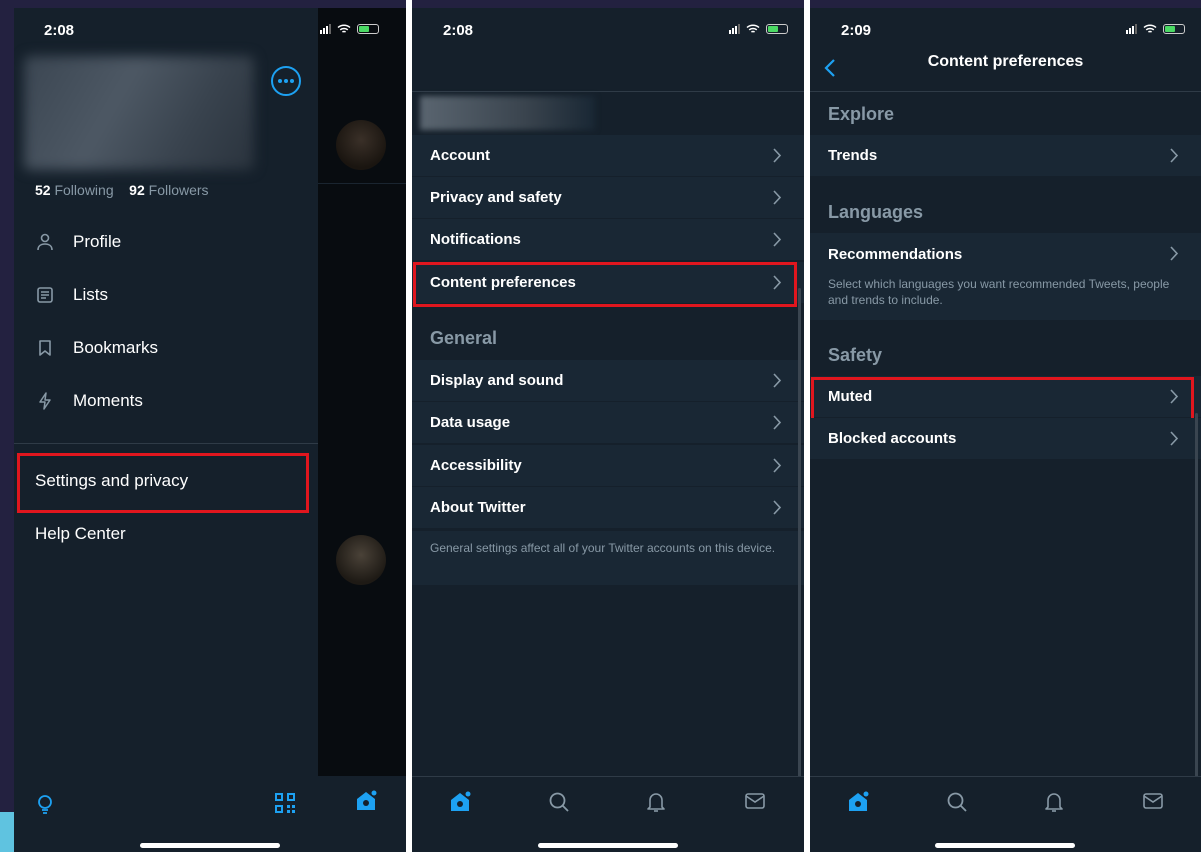  I want to click on row-label: Notifications, so click(475, 239).